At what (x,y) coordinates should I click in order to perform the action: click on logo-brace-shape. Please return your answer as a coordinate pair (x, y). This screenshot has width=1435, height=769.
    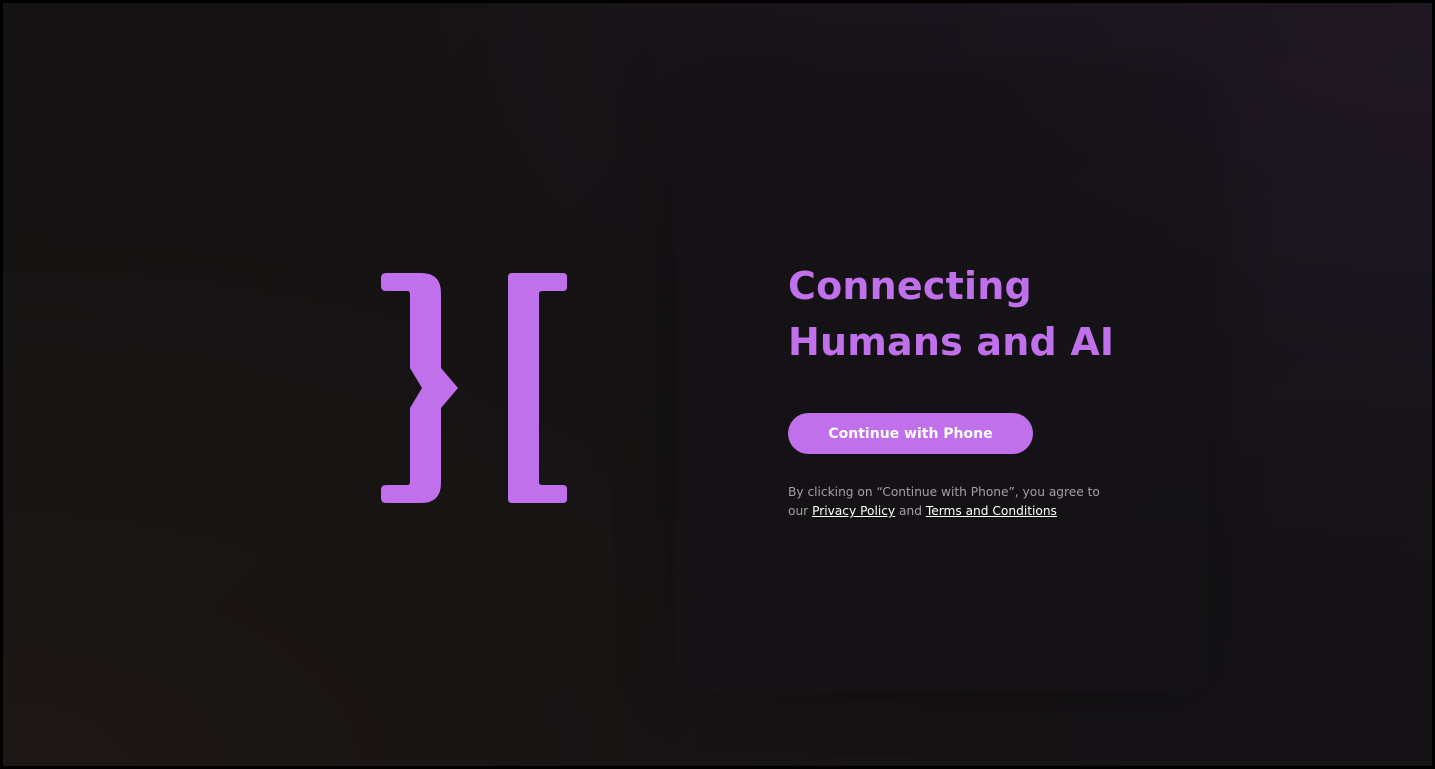
    Looking at the image, I should click on (419, 388).